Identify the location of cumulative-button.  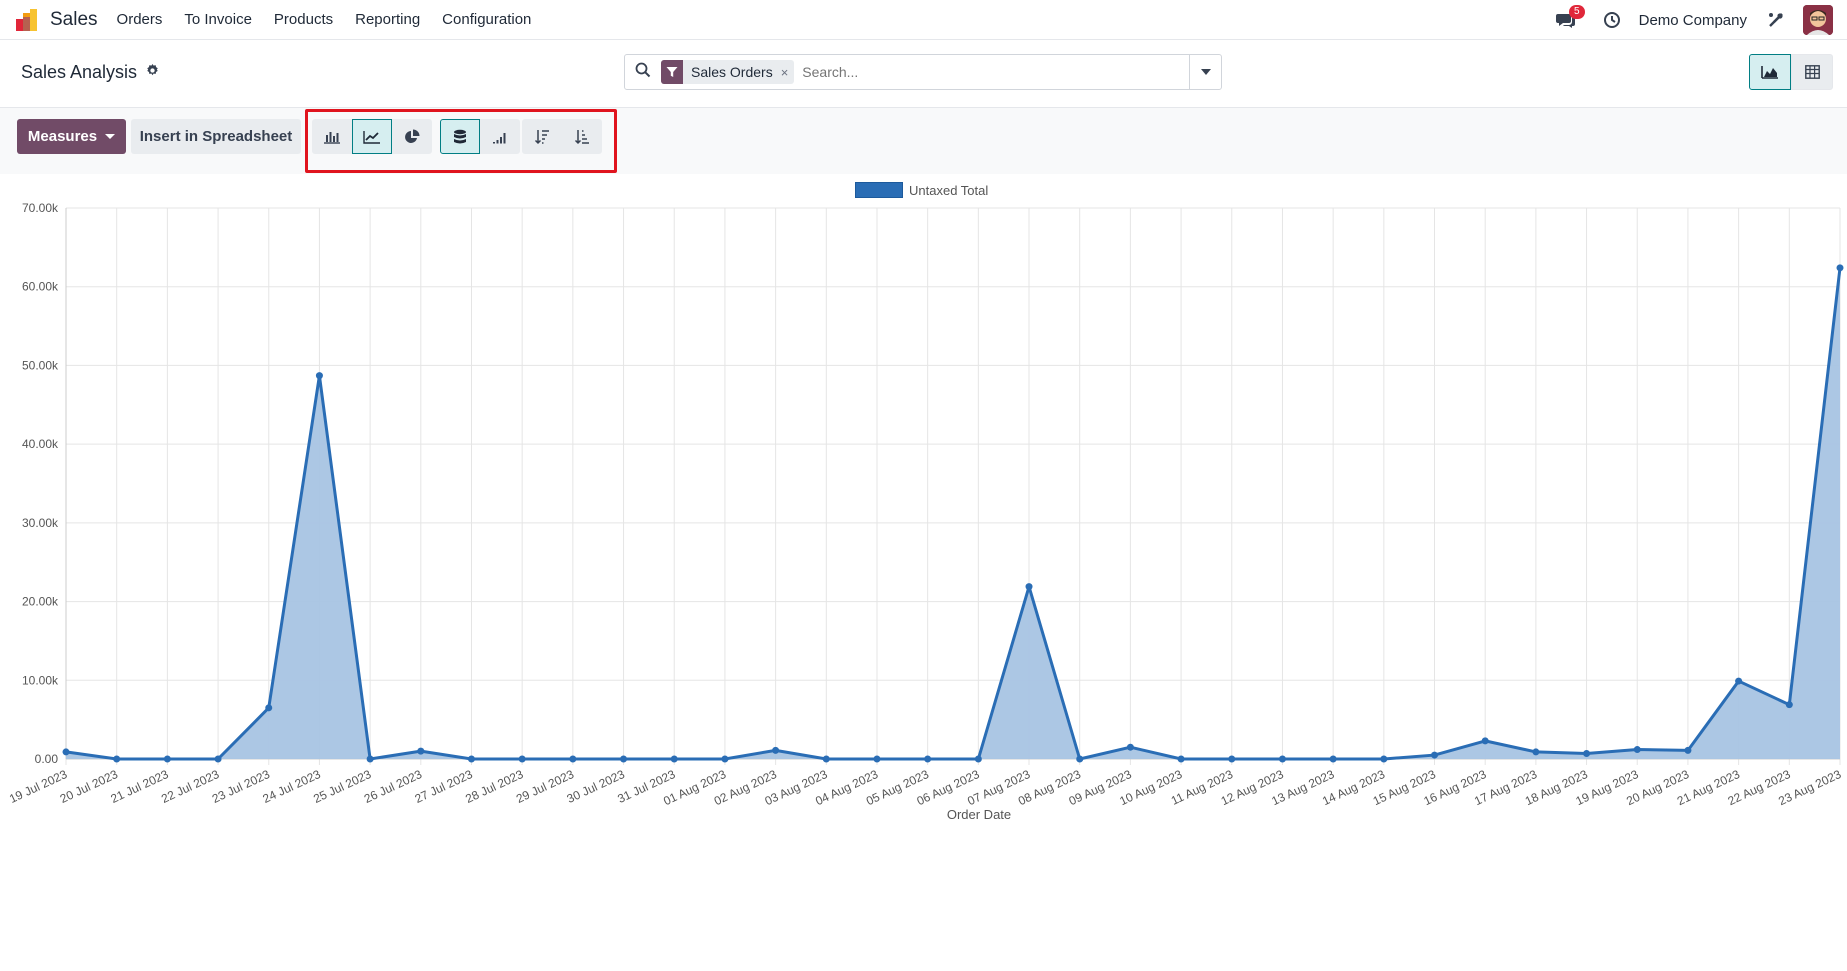
(500, 136).